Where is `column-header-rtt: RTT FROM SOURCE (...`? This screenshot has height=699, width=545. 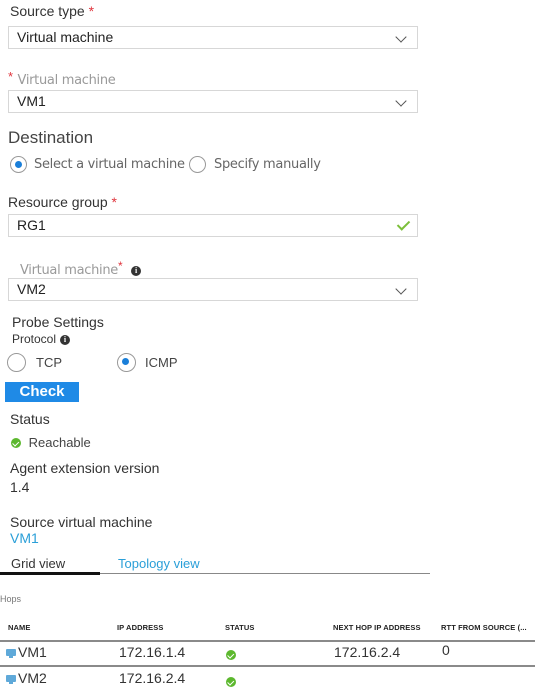
column-header-rtt: RTT FROM SOURCE (... is located at coordinates (484, 627).